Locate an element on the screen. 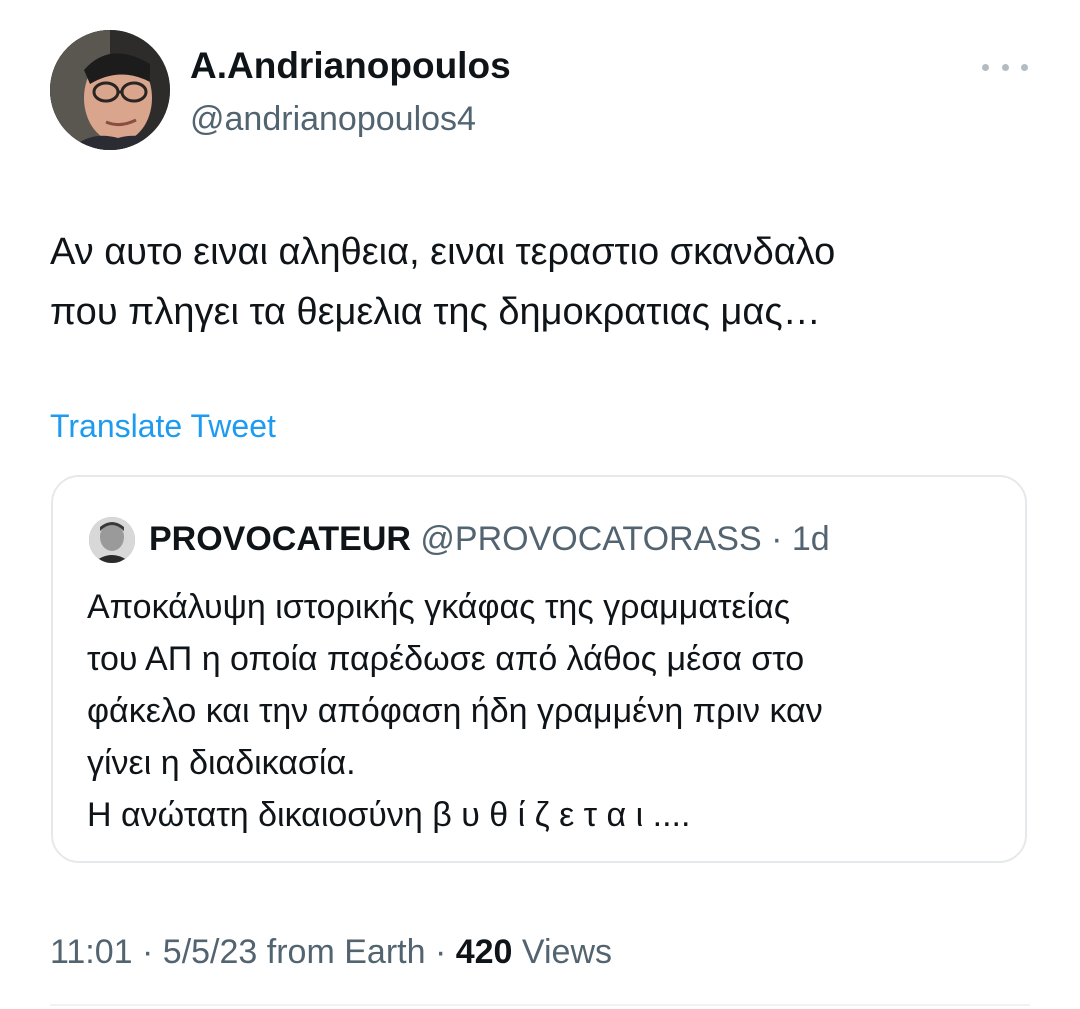  author-handle: @andrianopoulos4 is located at coordinates (333, 119).